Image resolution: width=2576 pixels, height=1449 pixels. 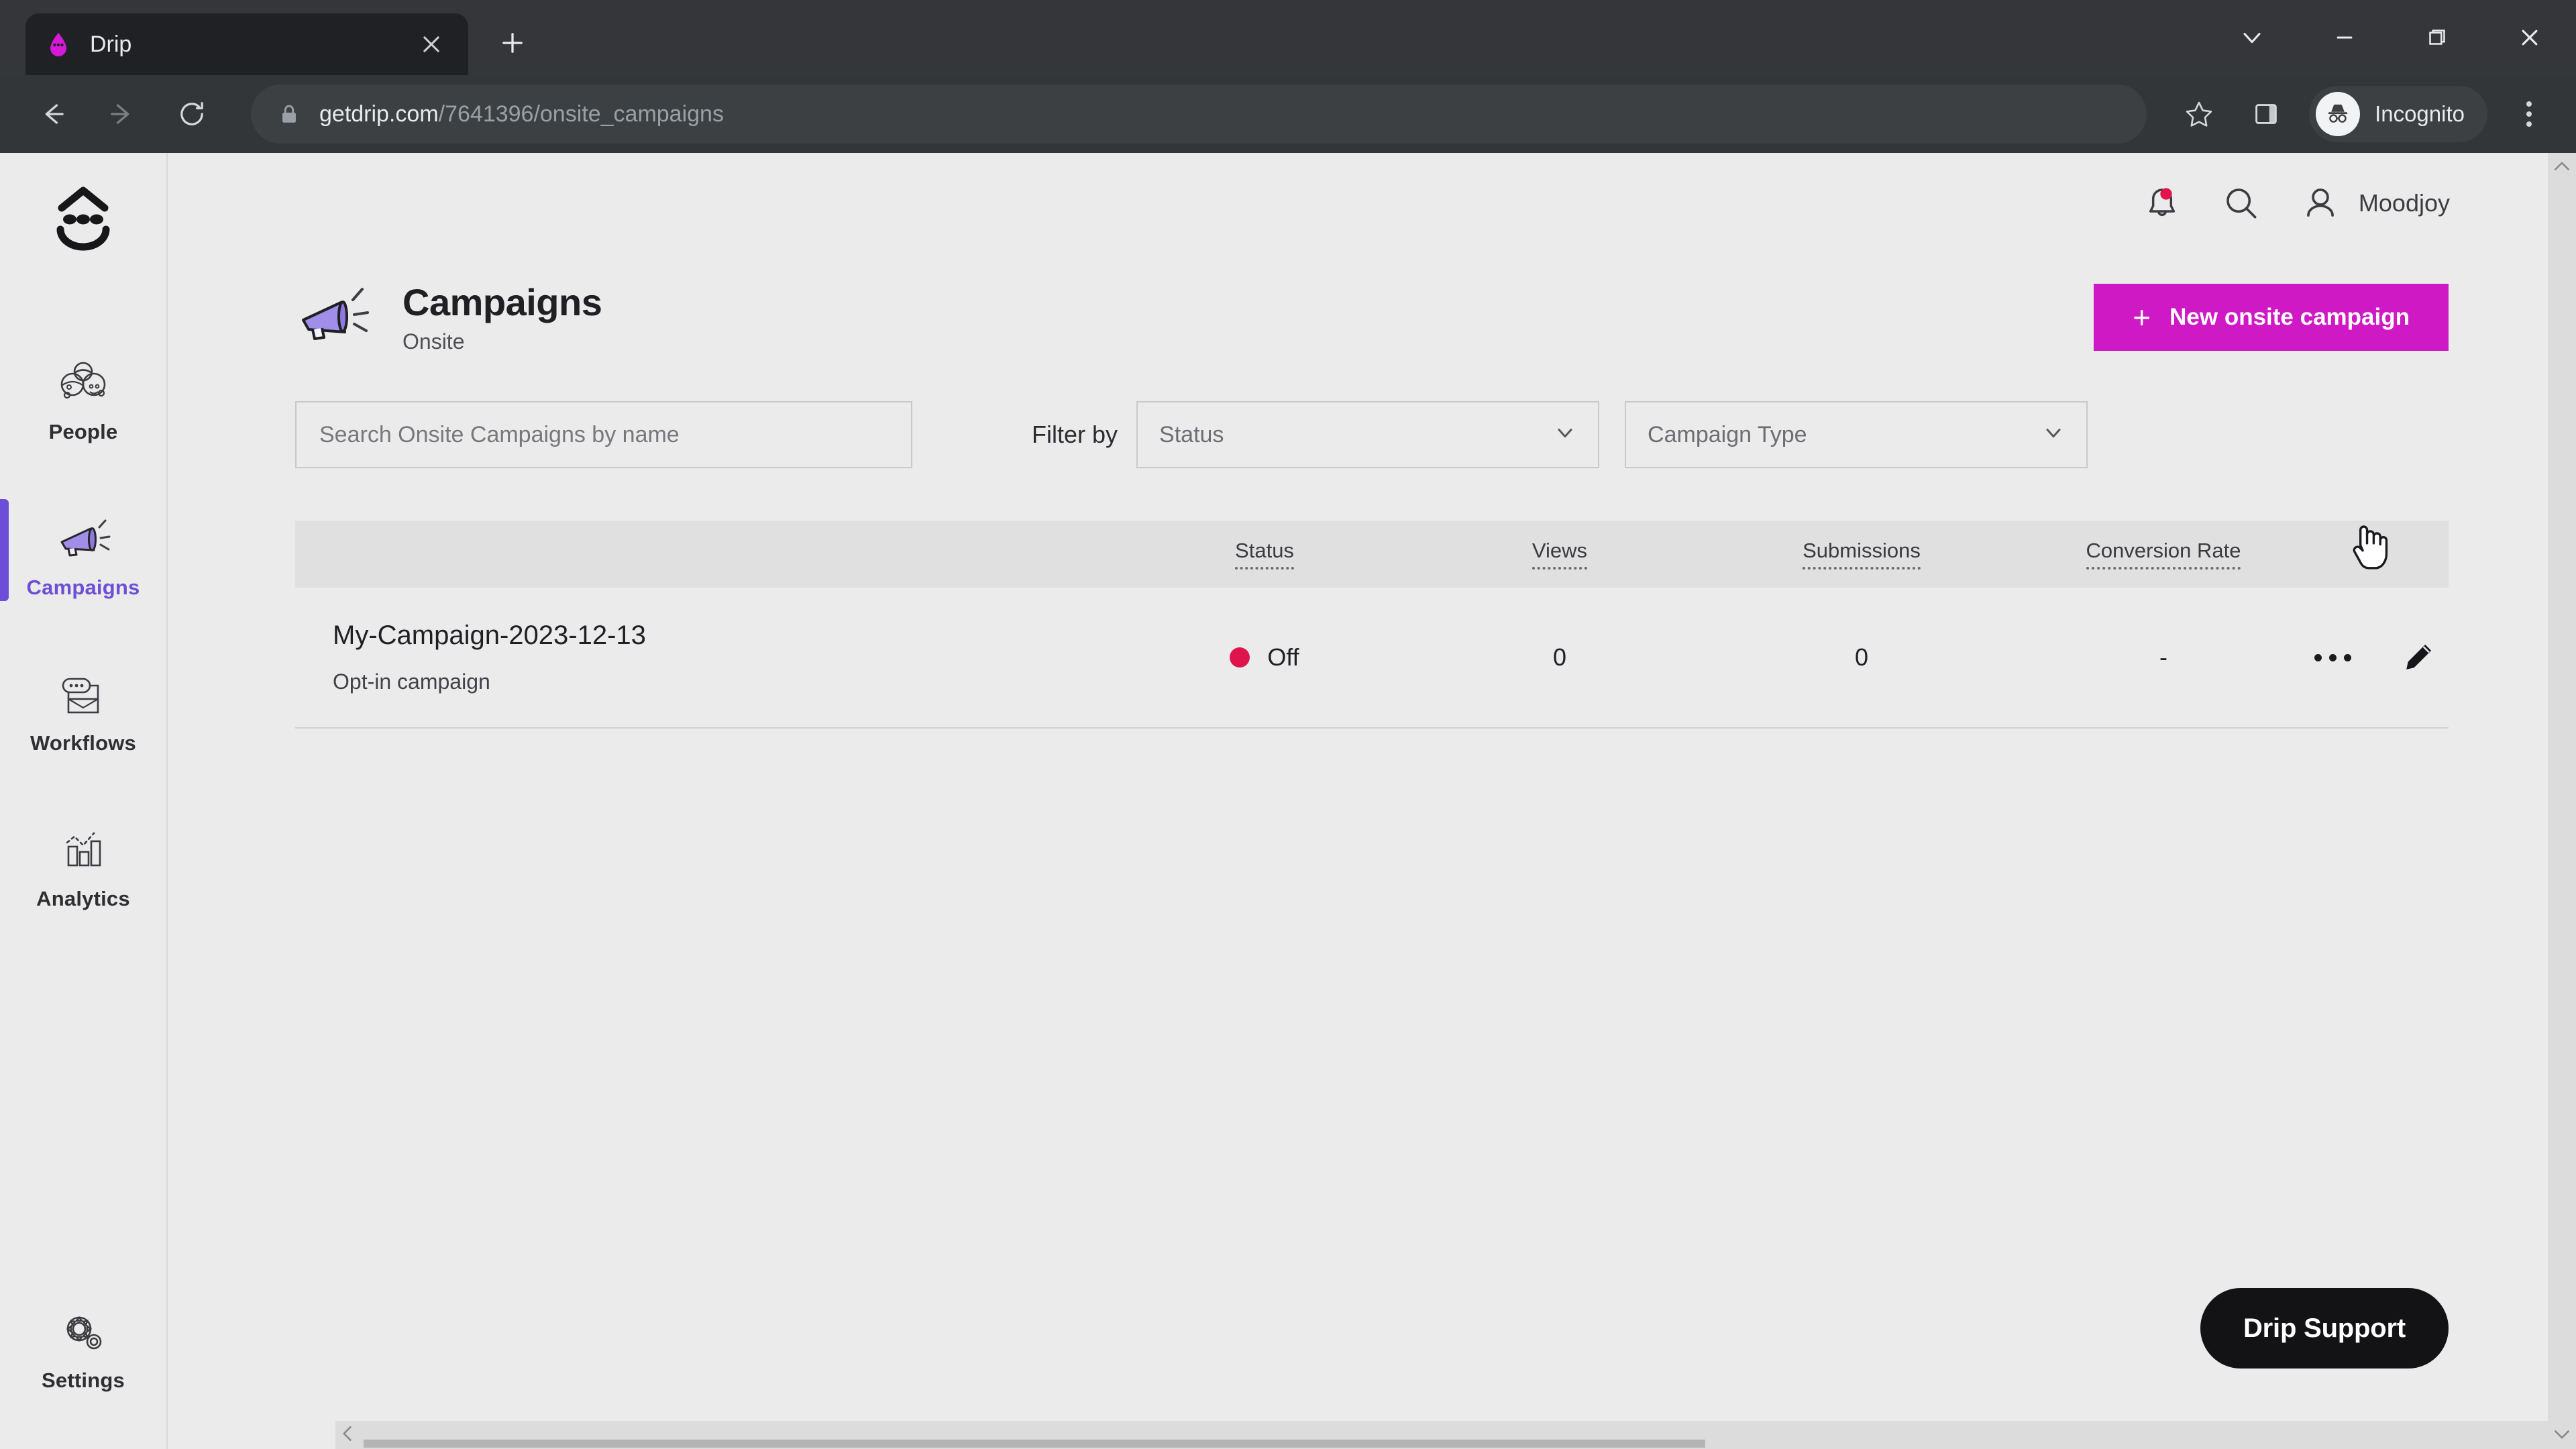 I want to click on restore-icon, so click(x=2437, y=37).